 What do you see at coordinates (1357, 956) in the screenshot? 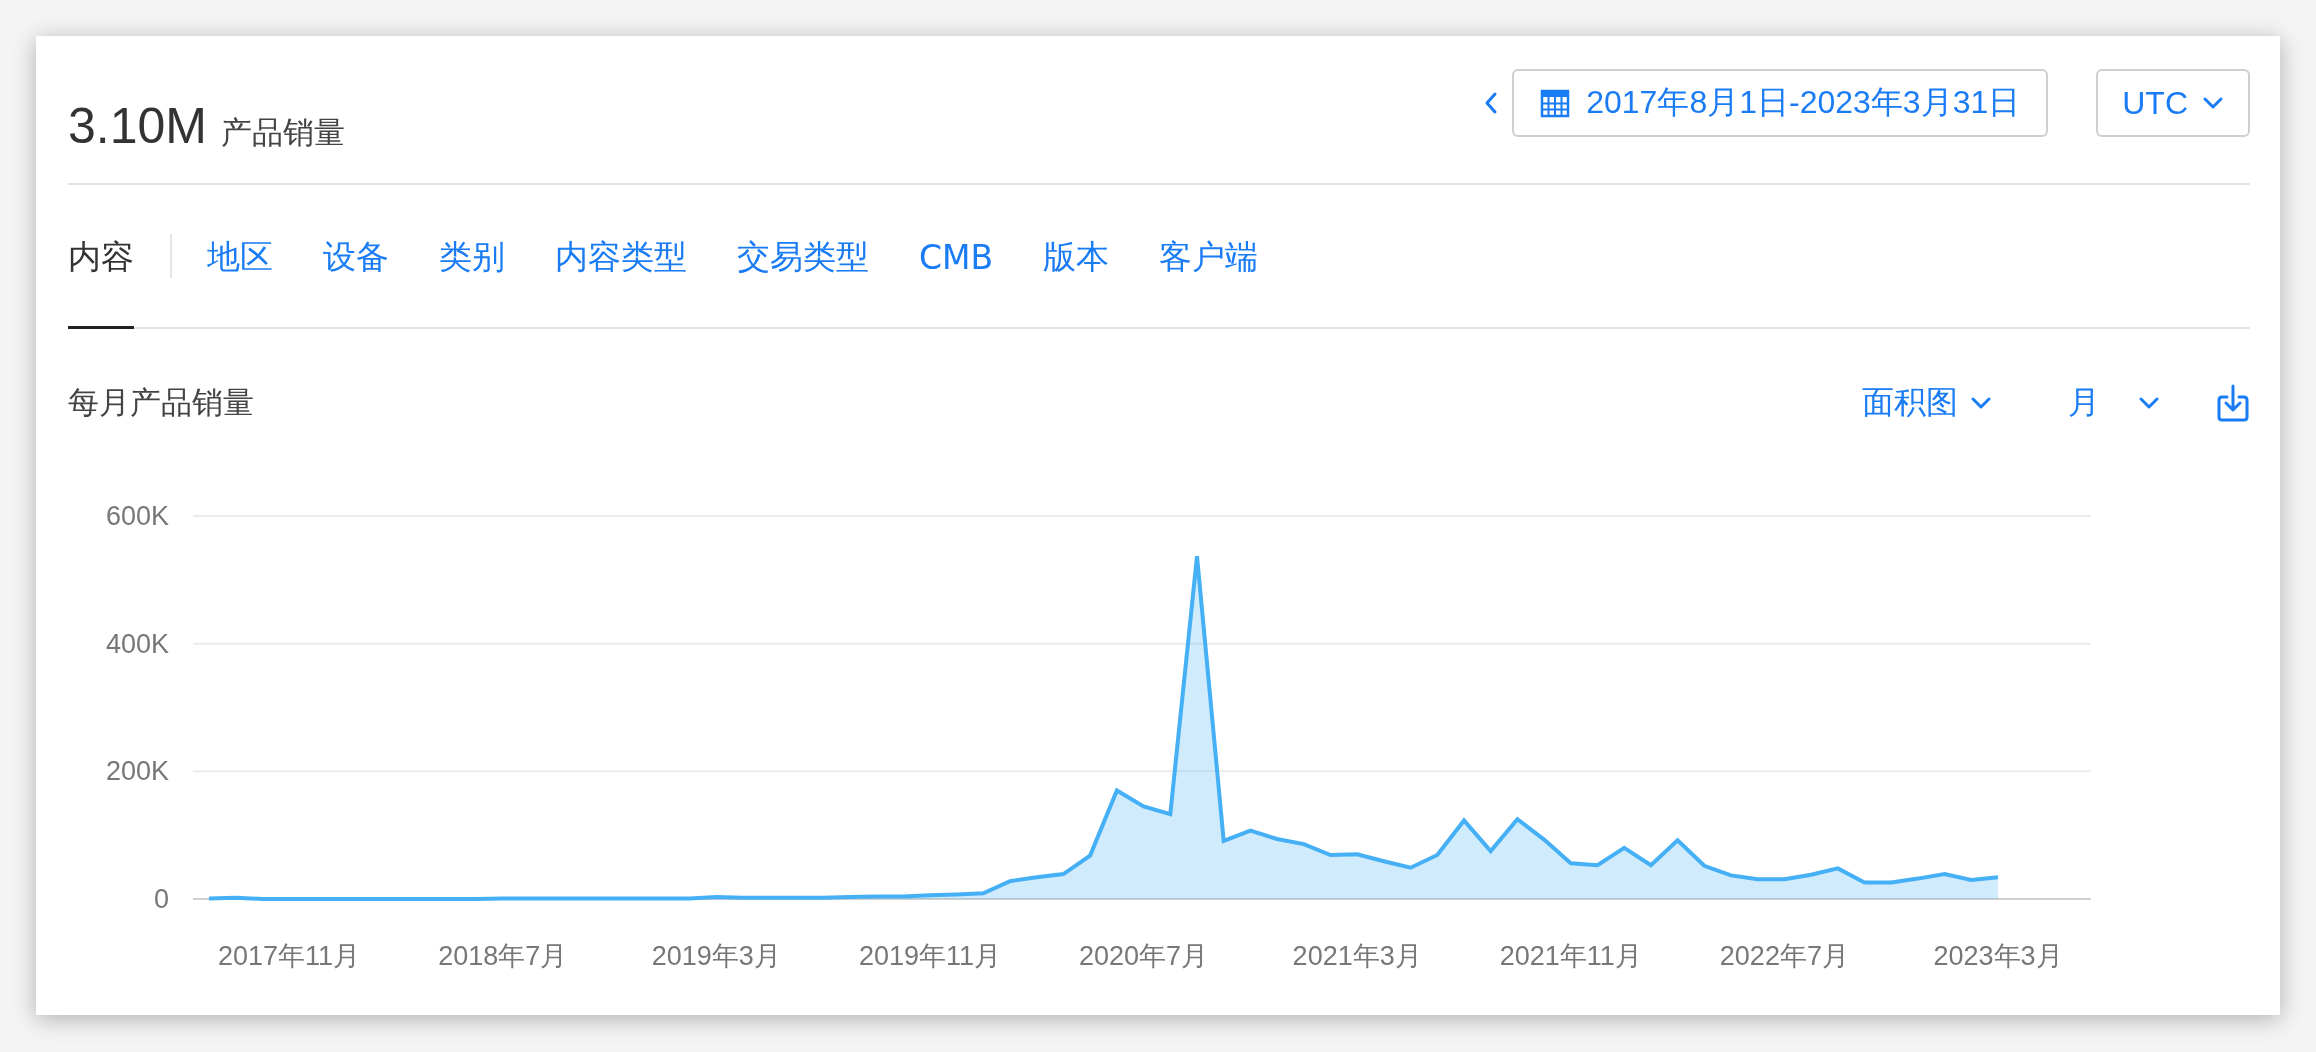
I see `x-axis-label: 2021年3月` at bounding box center [1357, 956].